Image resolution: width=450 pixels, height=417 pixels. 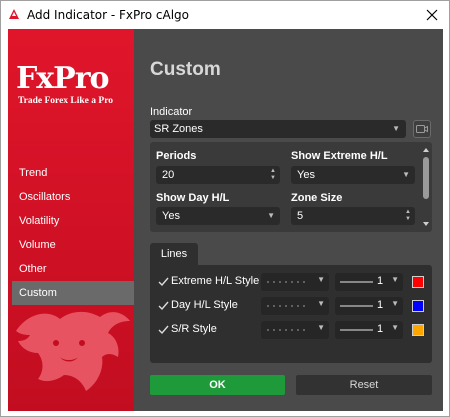 I want to click on show-day-value: Yes, so click(x=171, y=216).